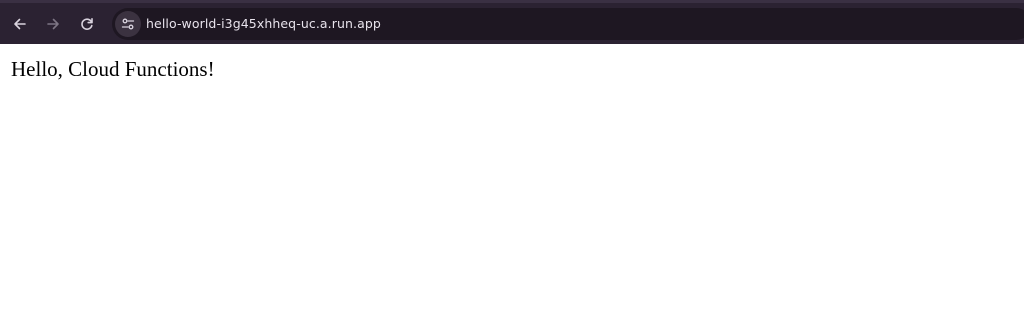 The height and width of the screenshot is (334, 1024). I want to click on back-button, so click(20, 24).